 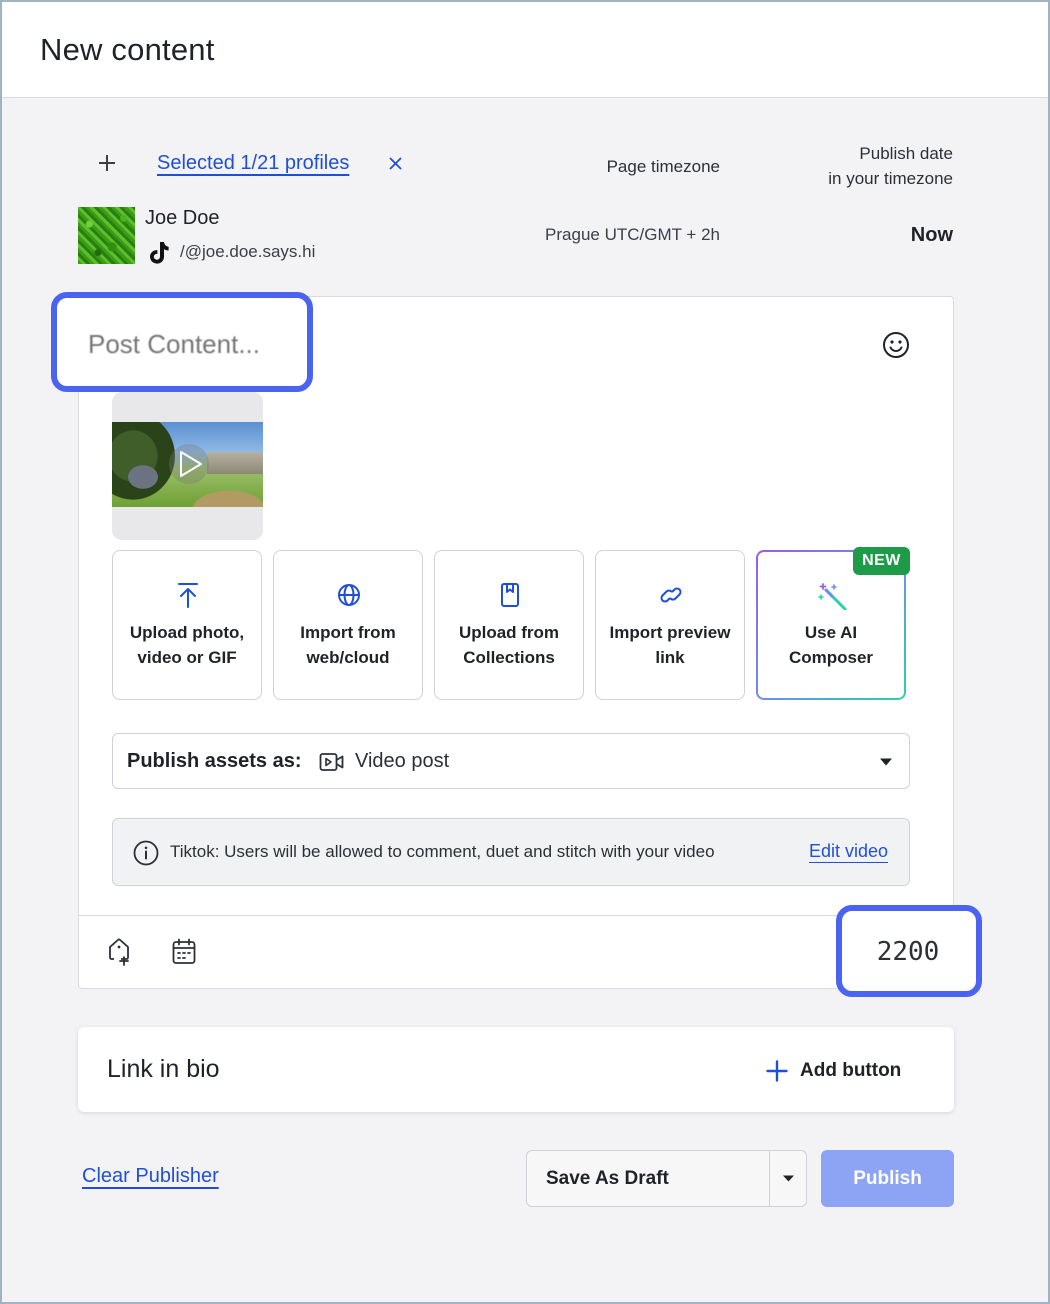 I want to click on calendar-icon, so click(x=184, y=952).